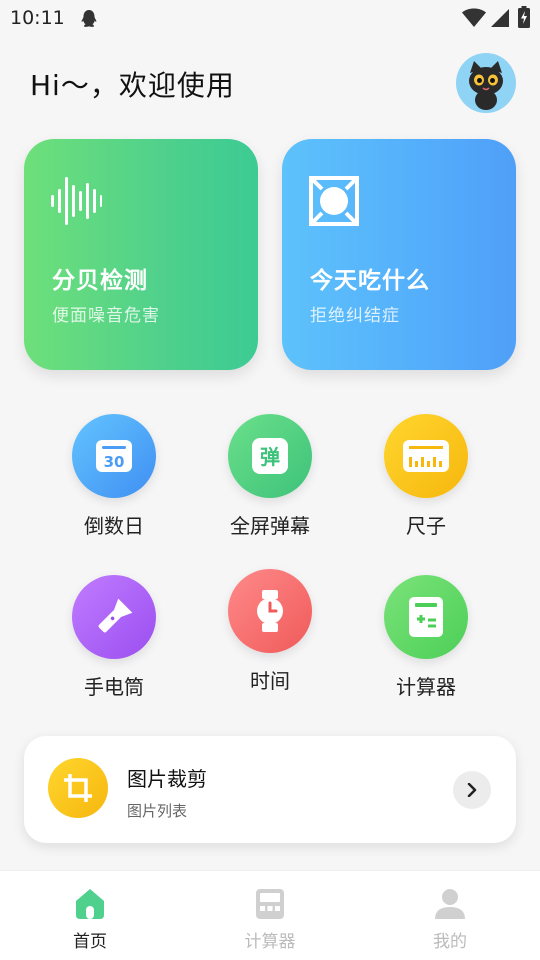 This screenshot has height=960, width=540. Describe the element at coordinates (399, 254) in the screenshot. I see `what-to-eat-card: 今天吃什么 拒绝纠结症` at that location.